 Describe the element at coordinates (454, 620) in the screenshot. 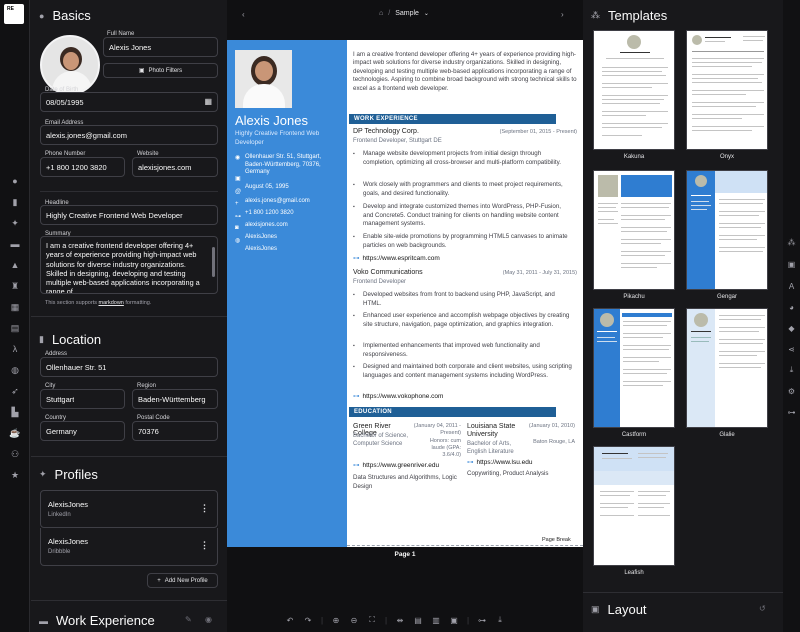

I see `panel-icon: ▣` at that location.